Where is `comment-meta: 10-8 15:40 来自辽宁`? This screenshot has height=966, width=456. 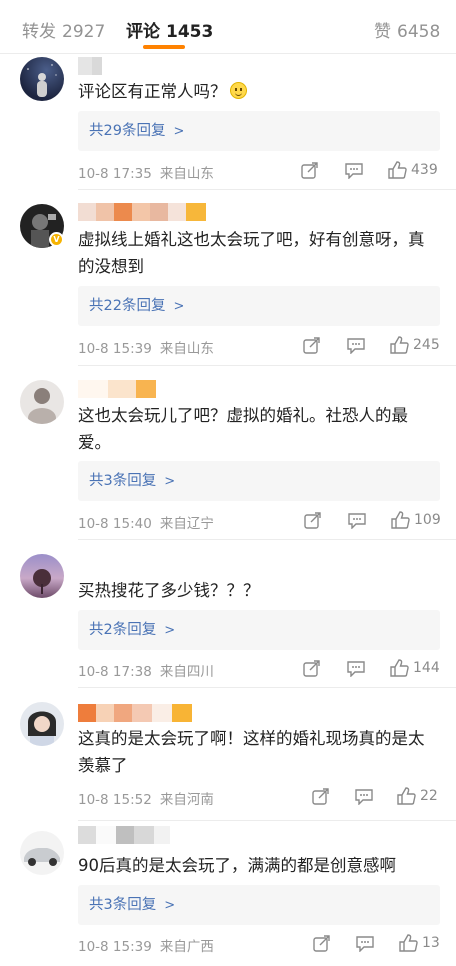
comment-meta: 10-8 15:40 来自辽宁 is located at coordinates (146, 522).